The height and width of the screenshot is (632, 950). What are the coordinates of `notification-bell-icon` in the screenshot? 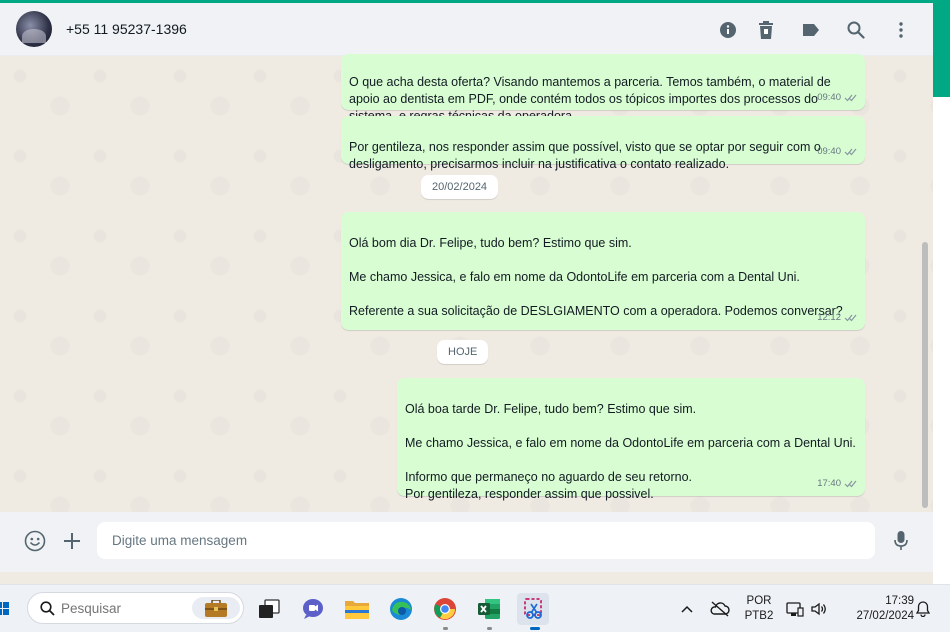 It's located at (923, 609).